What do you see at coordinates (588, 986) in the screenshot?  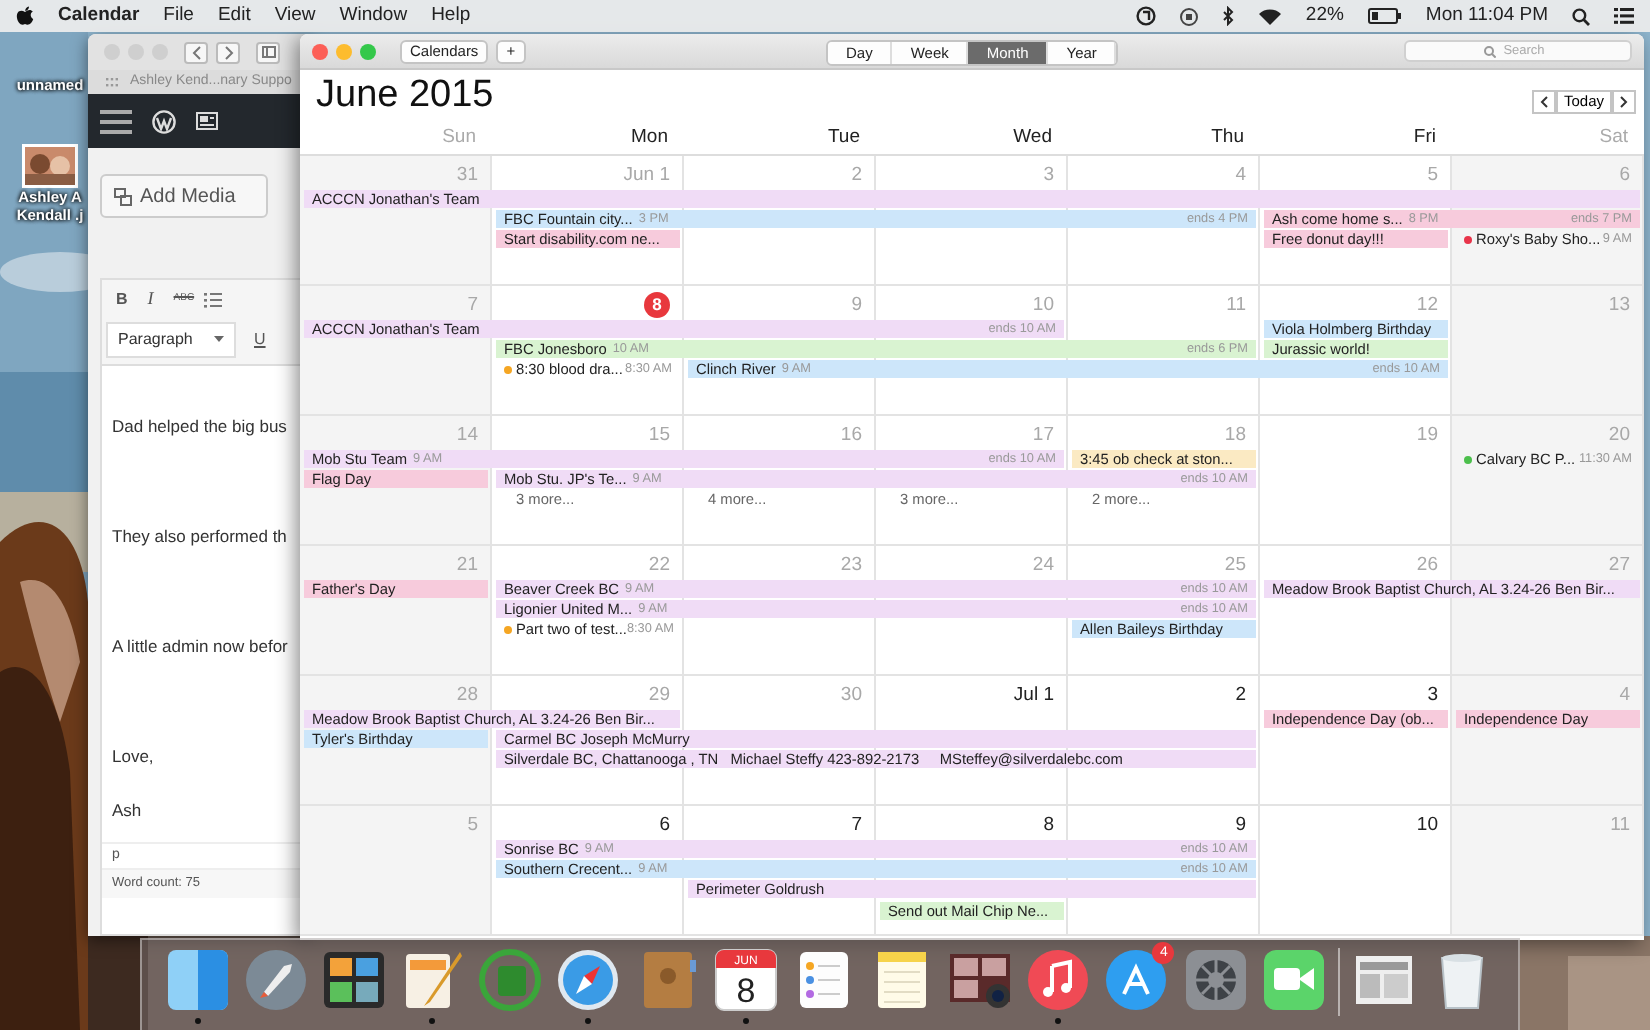 I see `compass-icon` at bounding box center [588, 986].